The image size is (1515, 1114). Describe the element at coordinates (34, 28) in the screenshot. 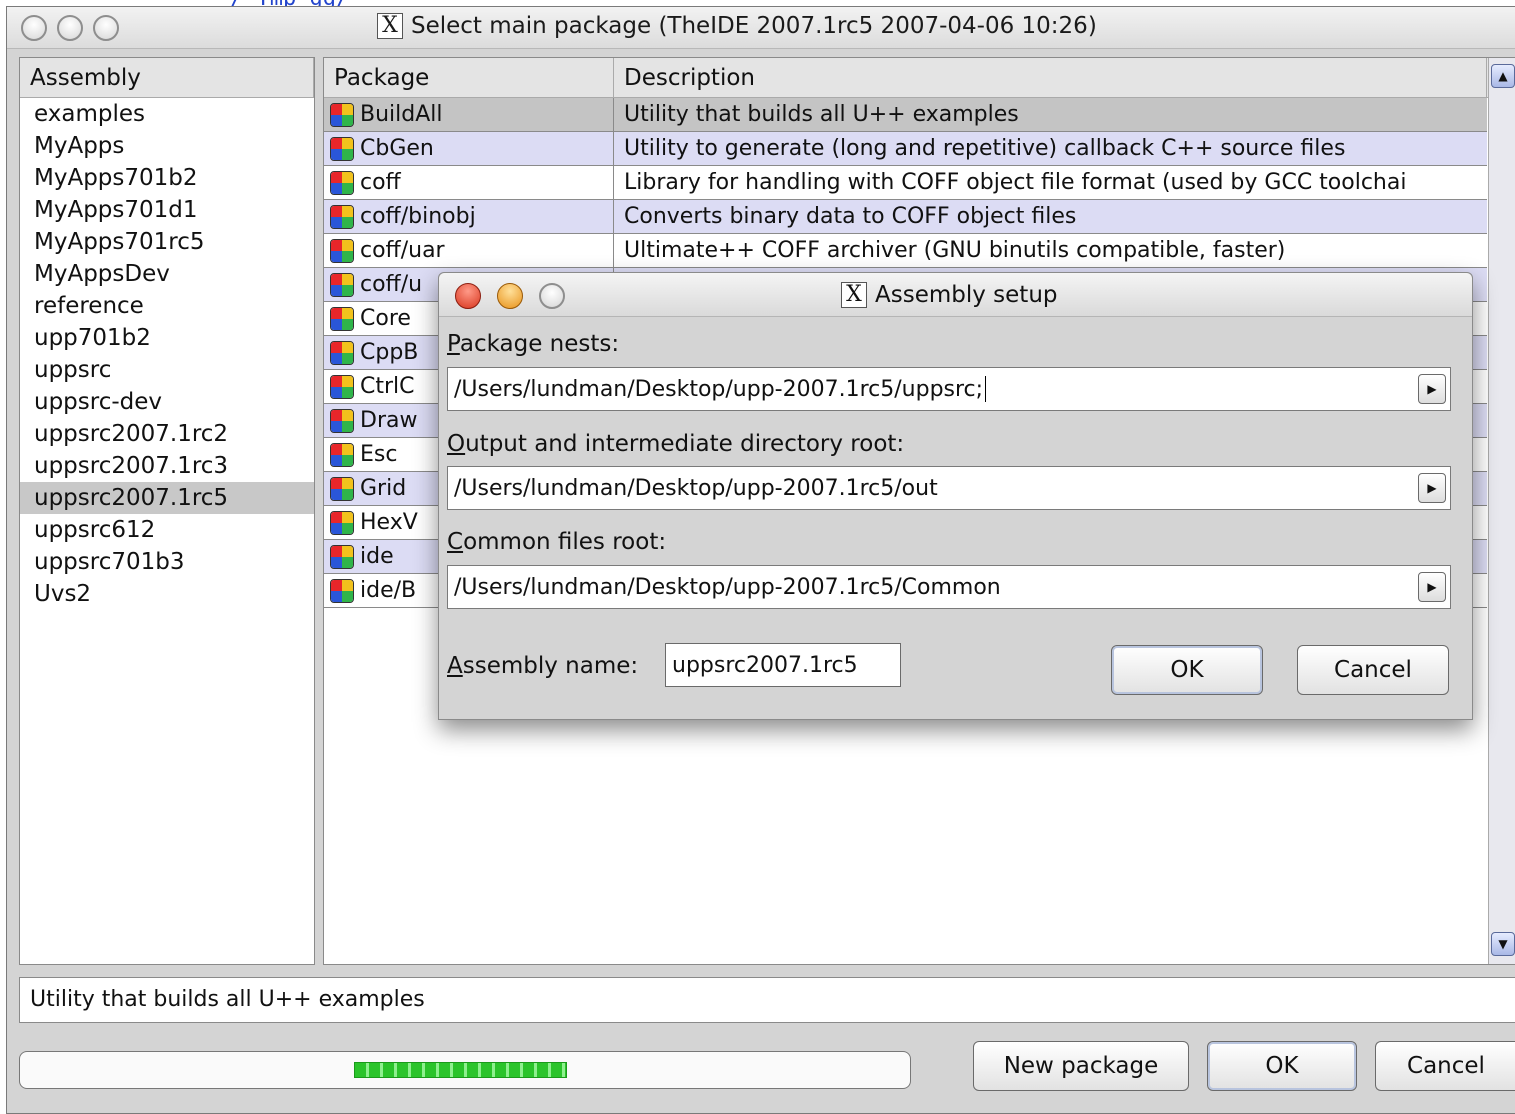

I see `close-window-button` at that location.